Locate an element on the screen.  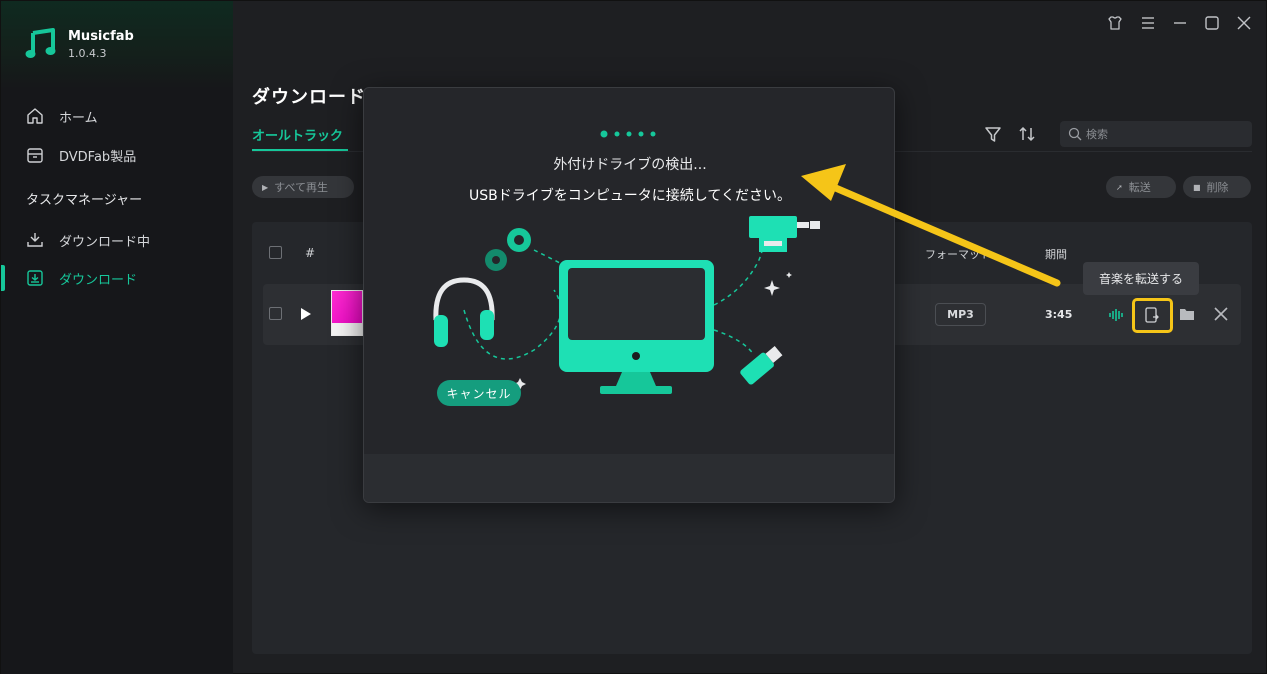
search-box is located at coordinates (1156, 134).